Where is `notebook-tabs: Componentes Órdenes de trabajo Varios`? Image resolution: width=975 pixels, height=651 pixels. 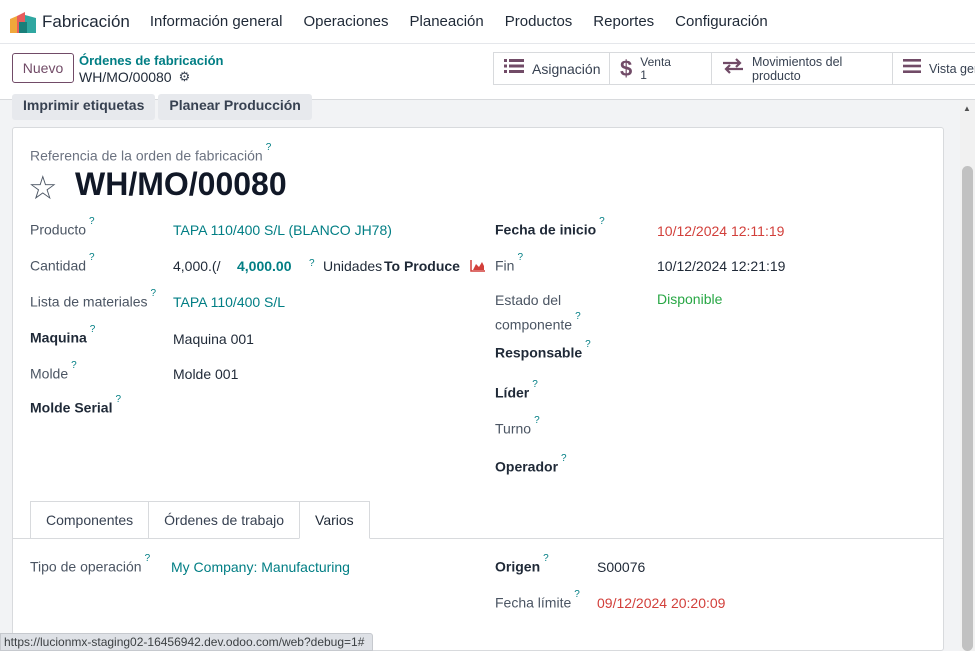 notebook-tabs: Componentes Órdenes de trabajo Varios is located at coordinates (200, 520).